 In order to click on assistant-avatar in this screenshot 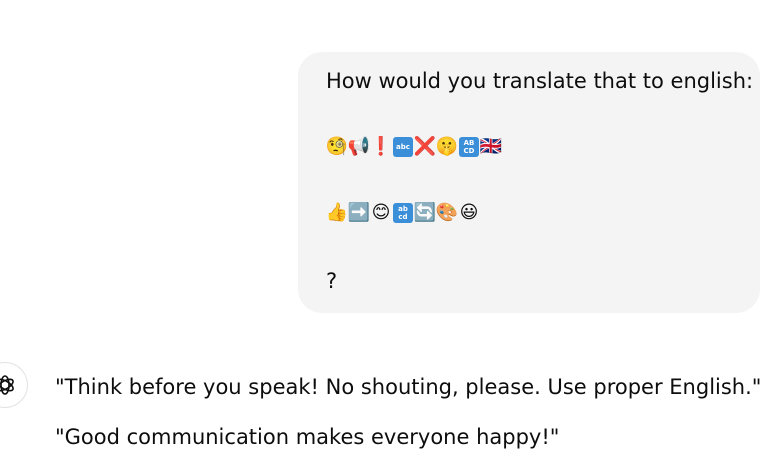, I will do `click(14, 385)`.